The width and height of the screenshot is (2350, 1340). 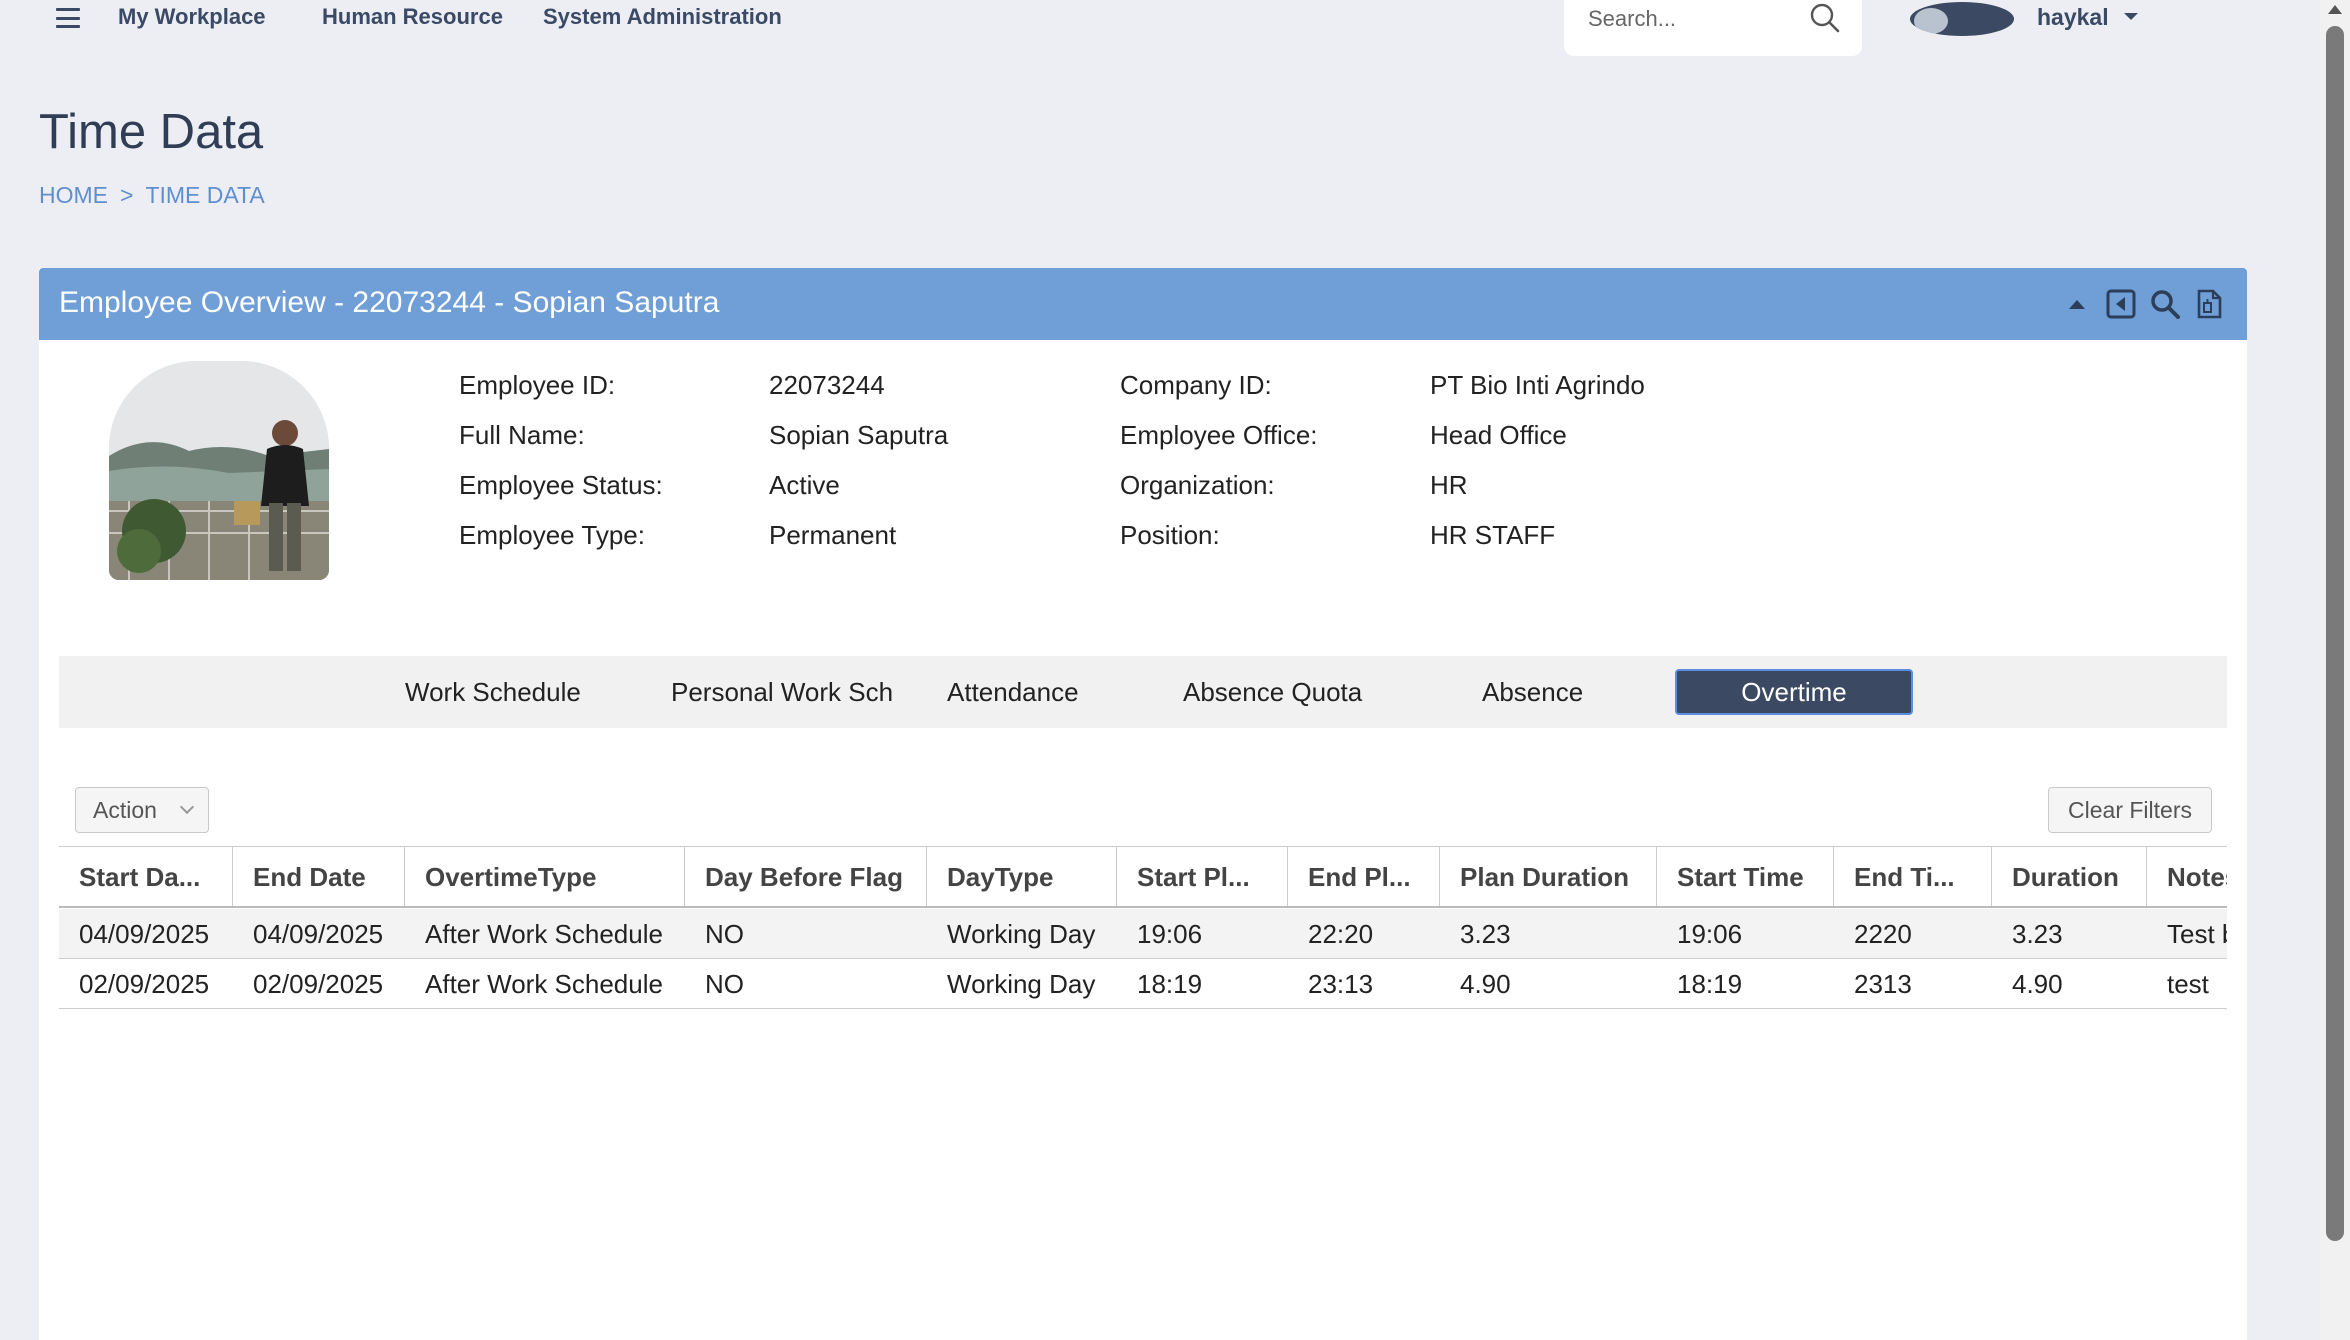 What do you see at coordinates (2335, 633) in the screenshot?
I see `scrollbar-thumb` at bounding box center [2335, 633].